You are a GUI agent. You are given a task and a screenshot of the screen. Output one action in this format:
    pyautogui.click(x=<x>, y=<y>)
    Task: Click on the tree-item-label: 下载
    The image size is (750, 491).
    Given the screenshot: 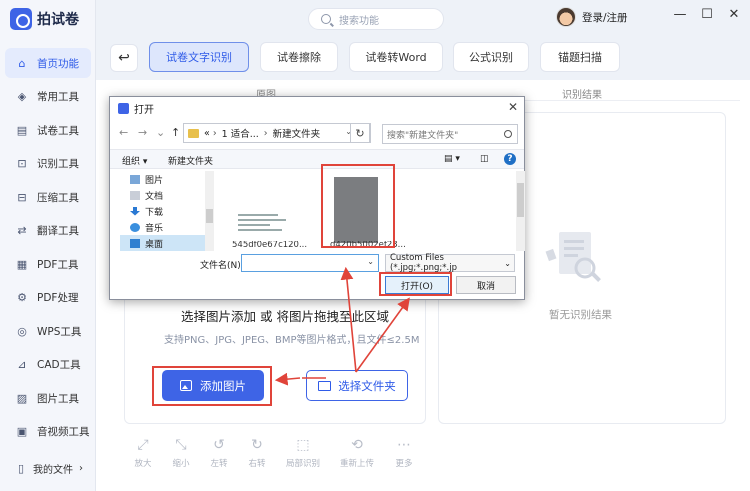 What is the action you would take?
    pyautogui.click(x=154, y=212)
    